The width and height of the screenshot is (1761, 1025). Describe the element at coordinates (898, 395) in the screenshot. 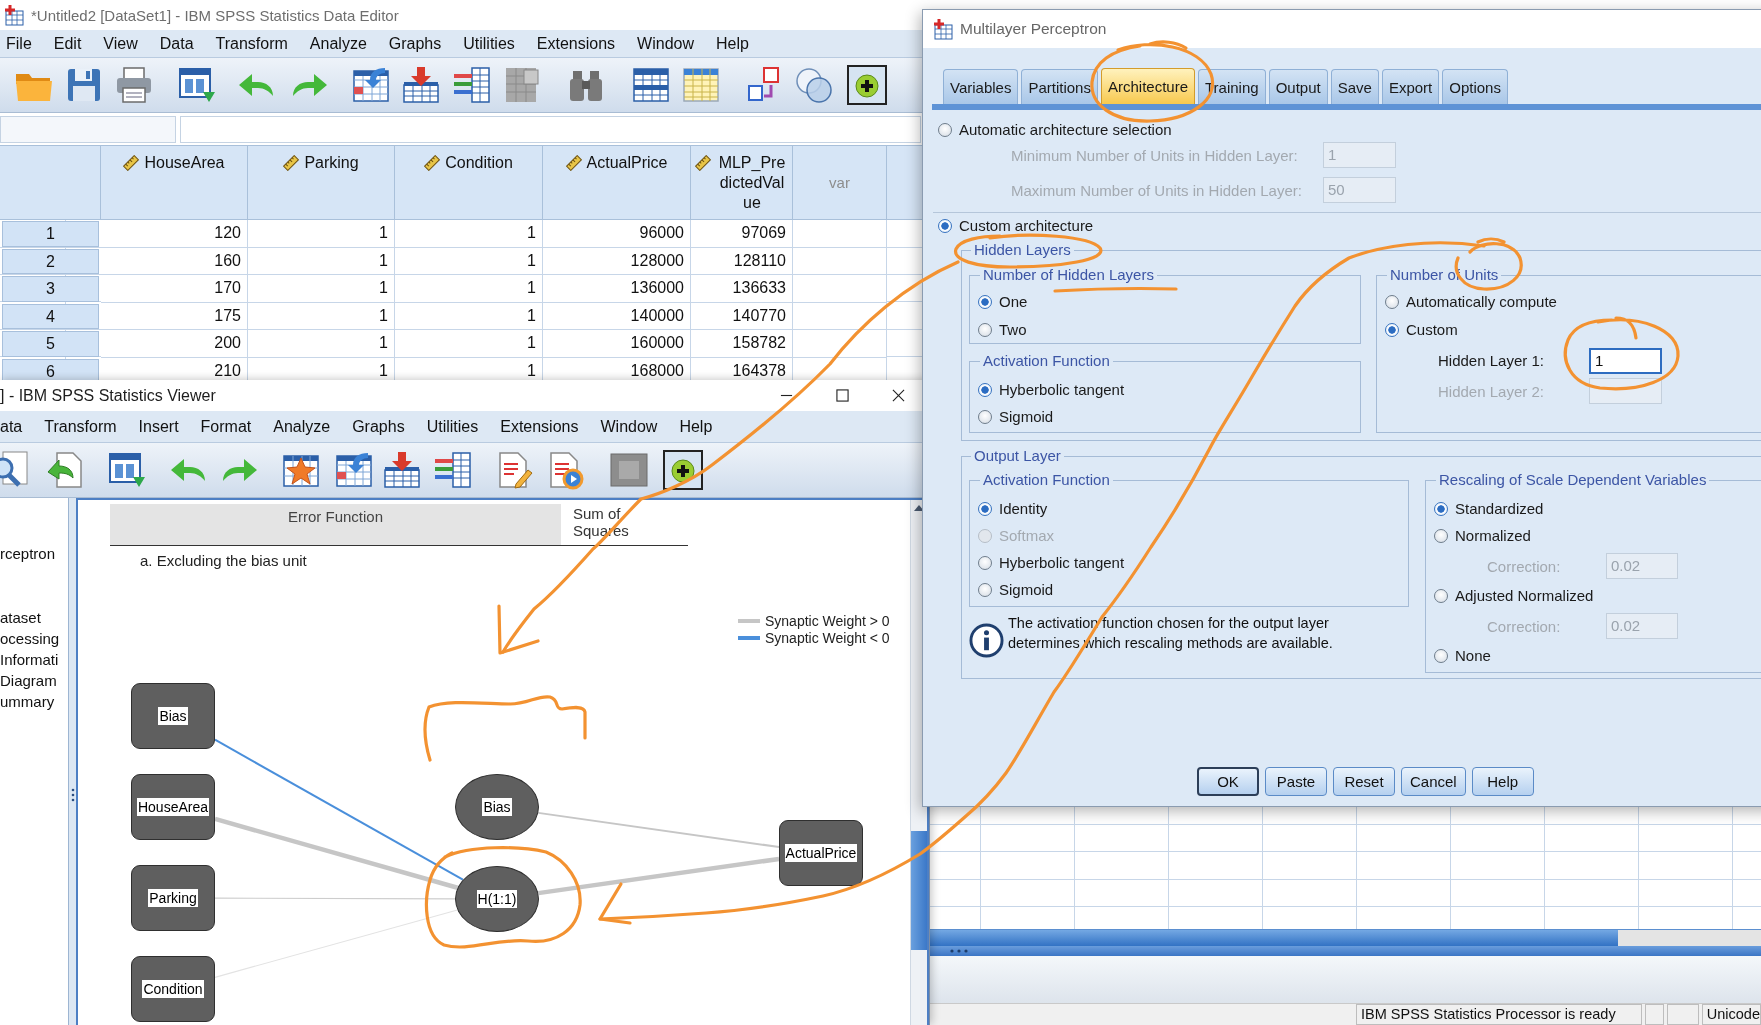

I see `close-icon` at that location.